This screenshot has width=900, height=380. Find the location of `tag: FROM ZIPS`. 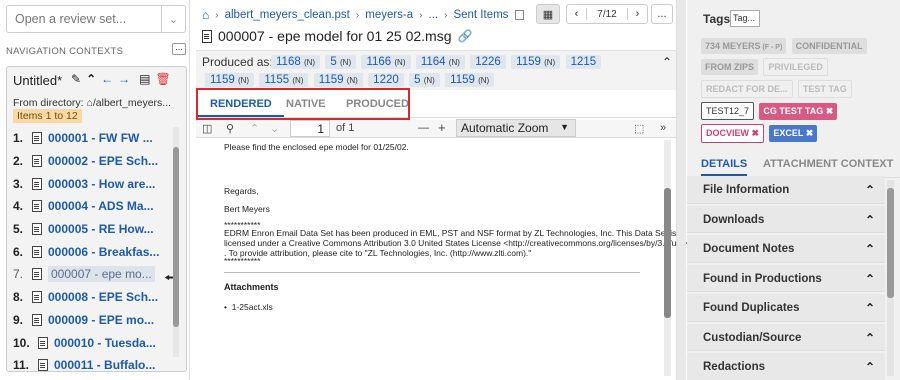

tag: FROM ZIPS is located at coordinates (729, 67).